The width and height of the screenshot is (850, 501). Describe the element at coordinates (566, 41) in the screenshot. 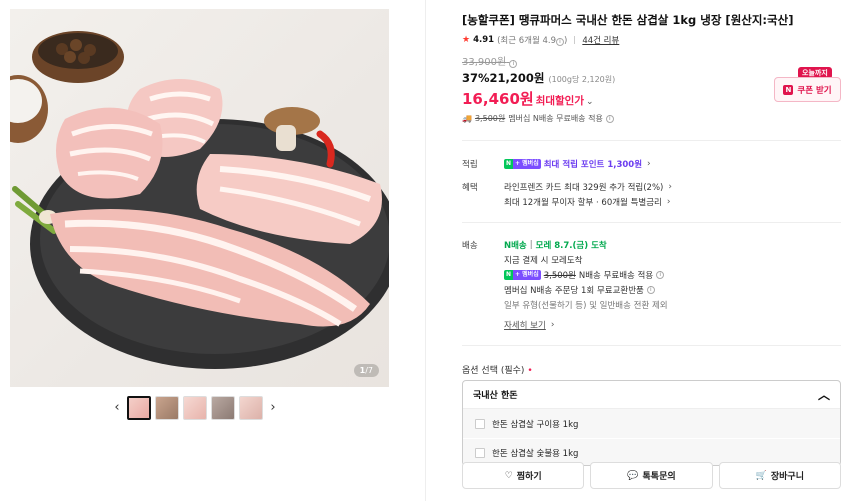

I see `rating-note-end: )` at that location.